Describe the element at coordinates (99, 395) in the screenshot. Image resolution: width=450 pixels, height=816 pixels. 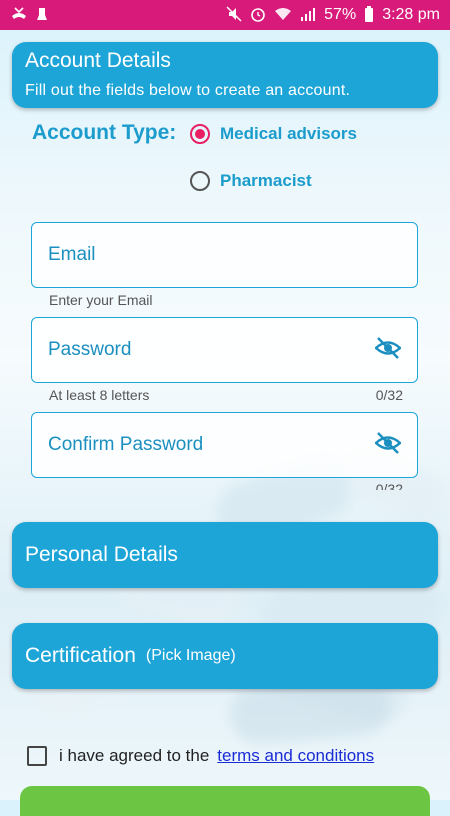
I see `password-helper-text: At least 8 letters` at that location.